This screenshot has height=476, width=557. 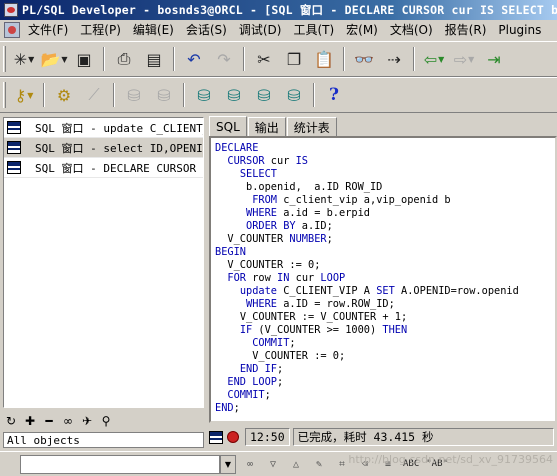 What do you see at coordinates (84, 59) in the screenshot?
I see `save-icon: ▣` at bounding box center [84, 59].